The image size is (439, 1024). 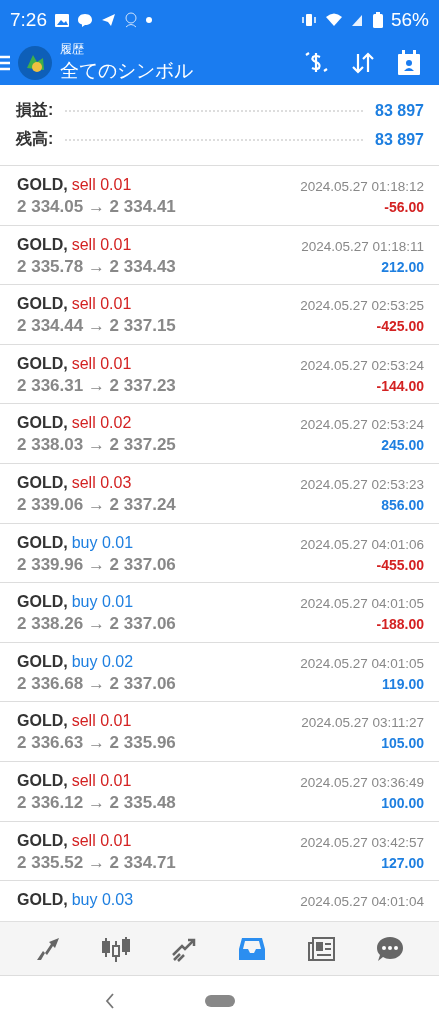 I want to click on sort-icon, so click(x=363, y=62).